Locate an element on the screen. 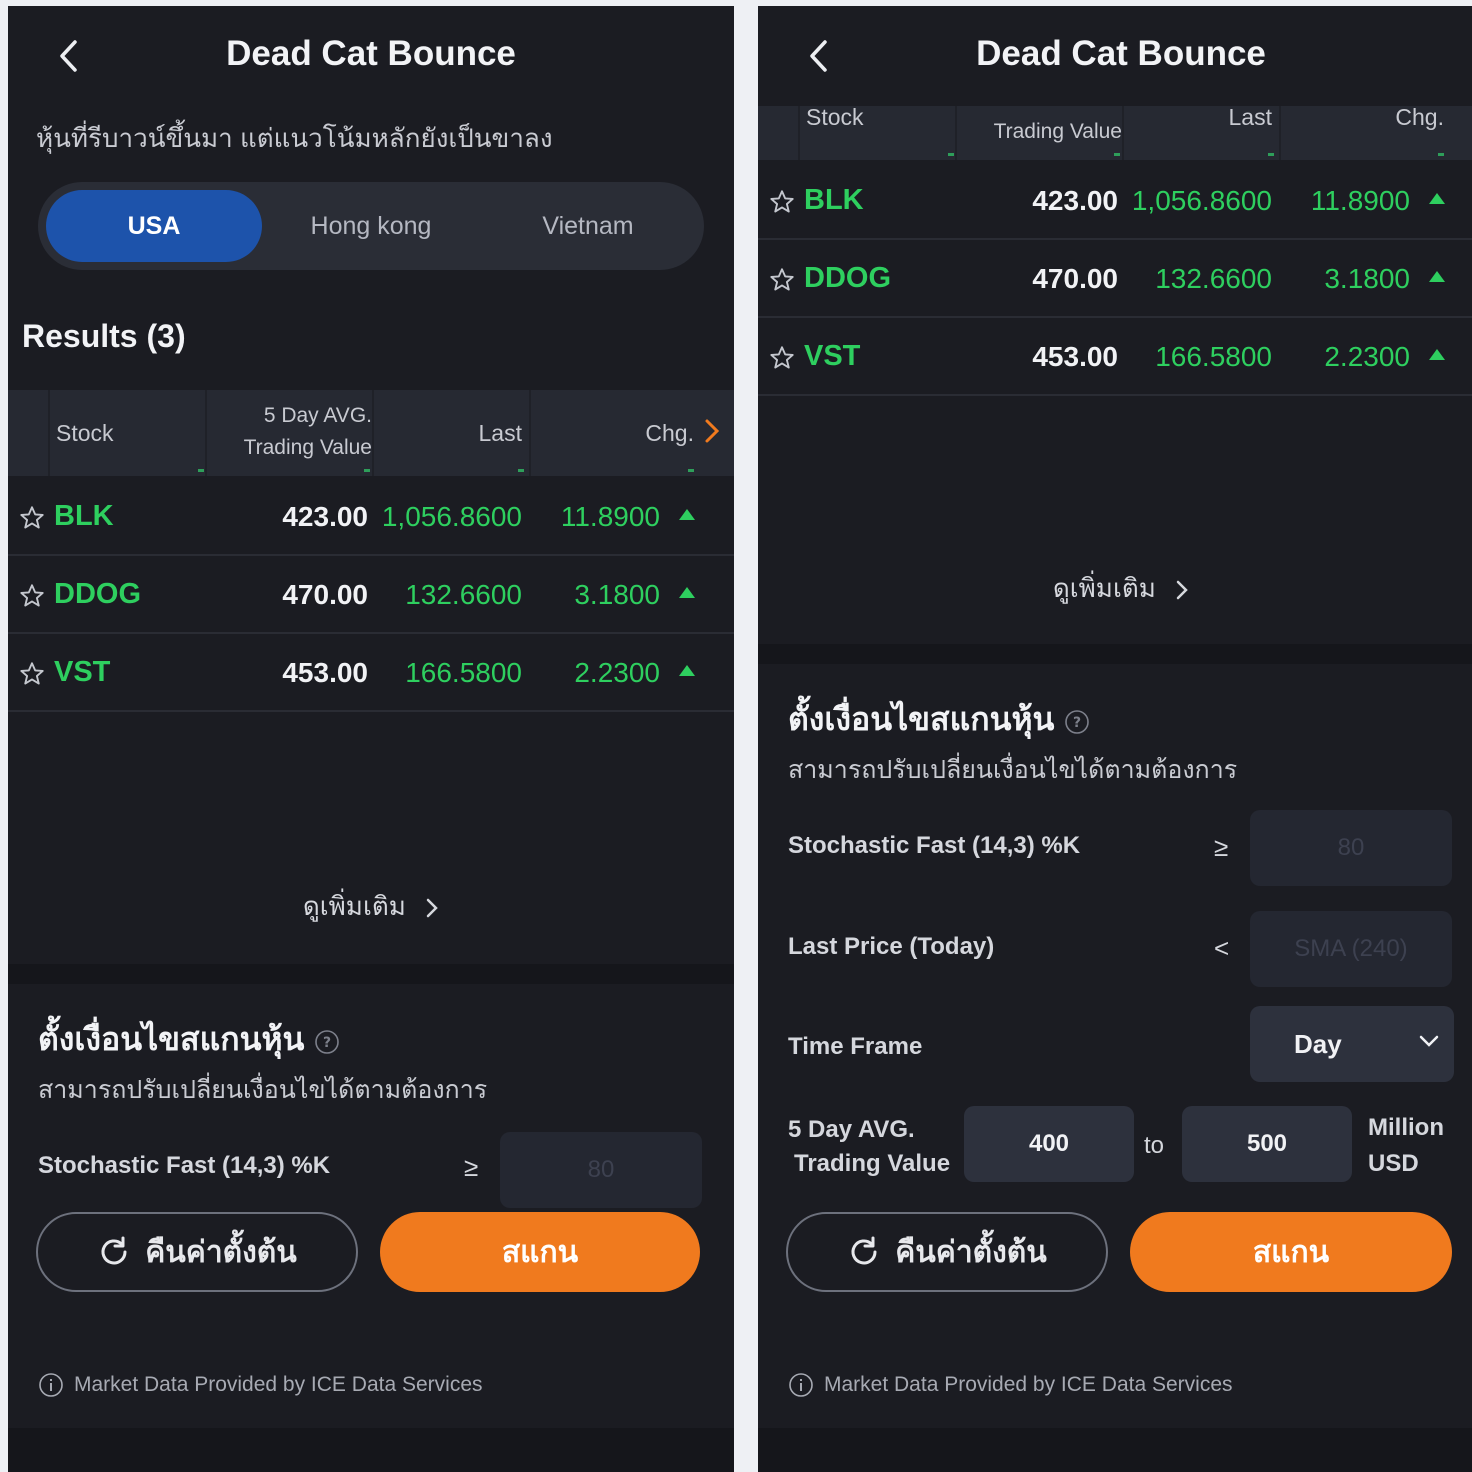 The image size is (1472, 1472). trading-value-min-input: 400 is located at coordinates (1049, 1144).